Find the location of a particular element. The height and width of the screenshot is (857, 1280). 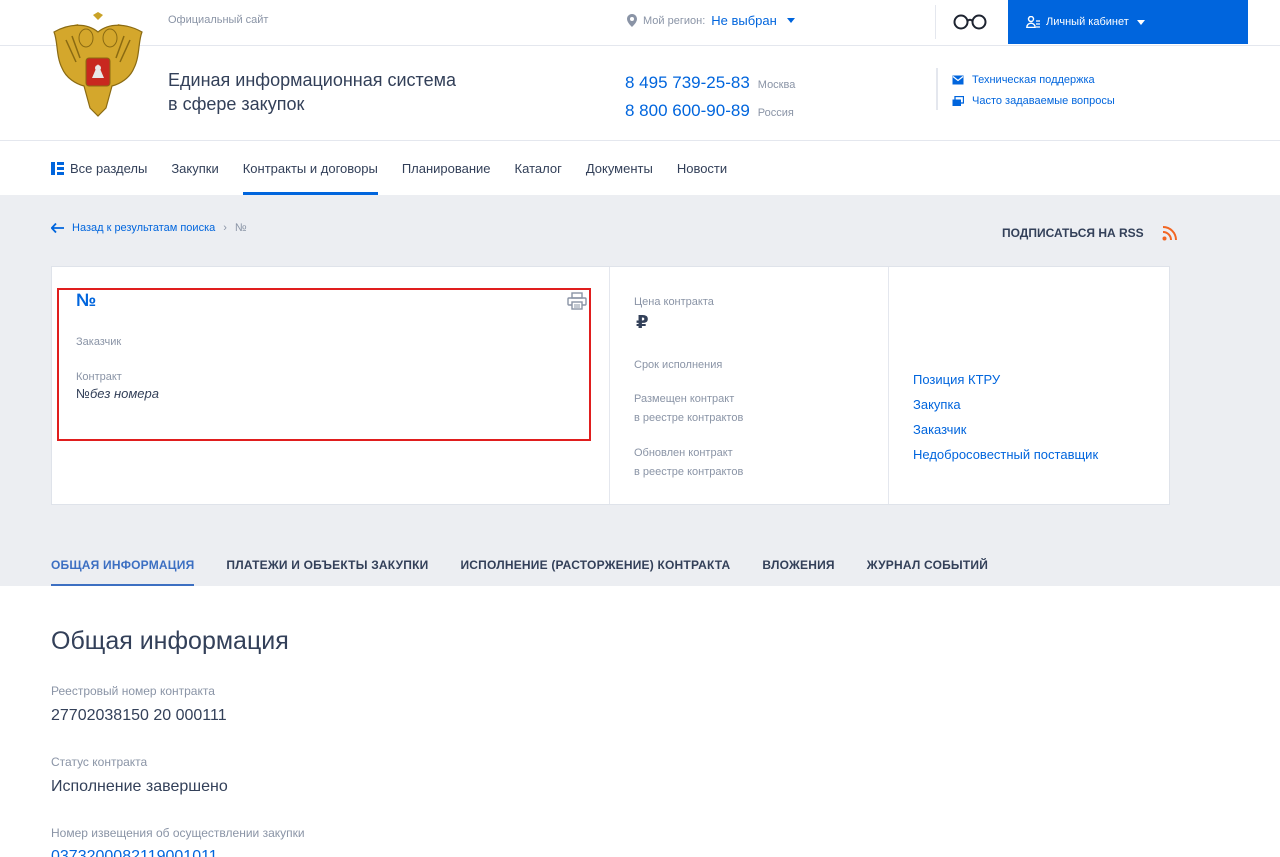

personal-cabinet-button: Личный кабинет is located at coordinates (1128, 22).